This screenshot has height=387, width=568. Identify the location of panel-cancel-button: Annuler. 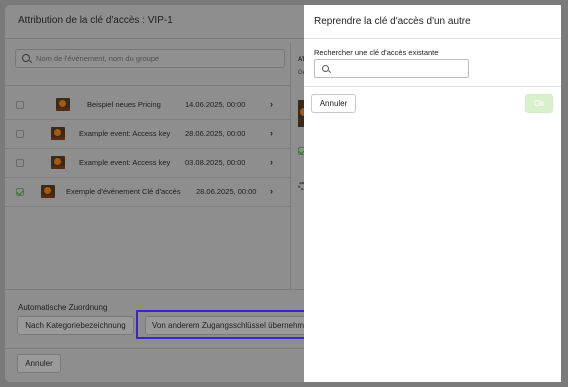
(333, 103).